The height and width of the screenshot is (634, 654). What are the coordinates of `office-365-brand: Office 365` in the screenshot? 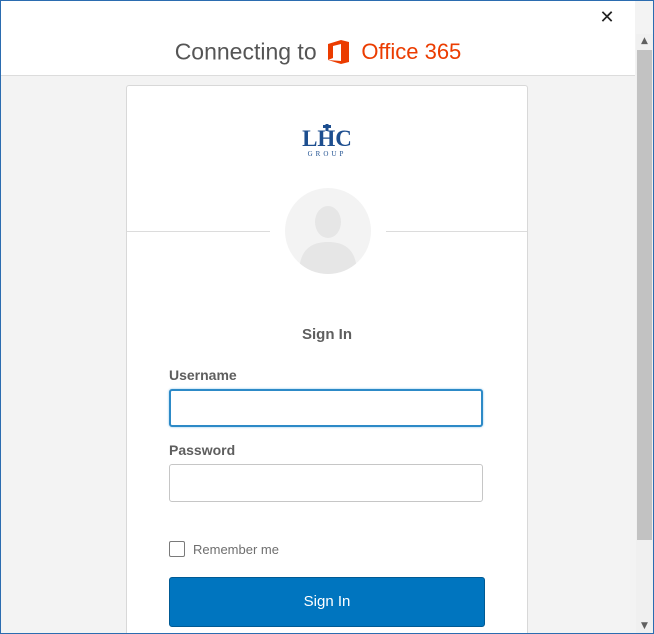 It's located at (411, 51).